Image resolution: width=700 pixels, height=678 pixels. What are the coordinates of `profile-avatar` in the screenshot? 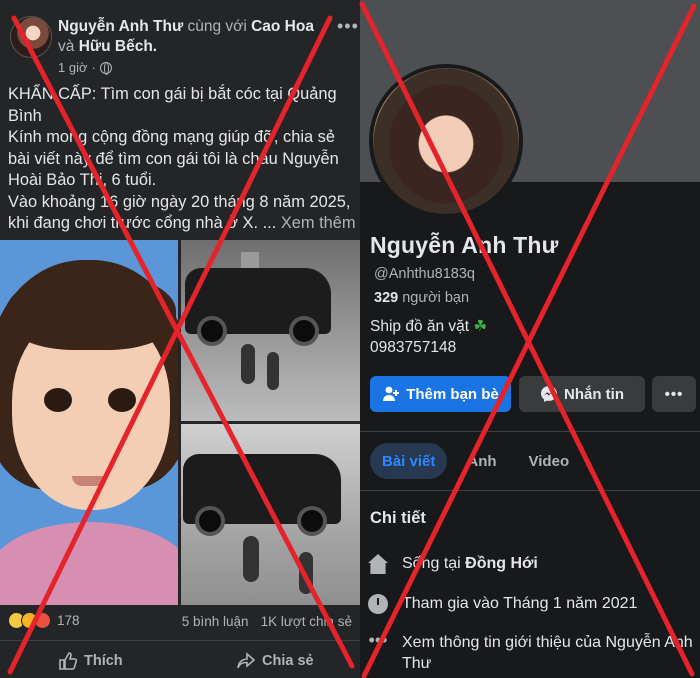 It's located at (446, 141).